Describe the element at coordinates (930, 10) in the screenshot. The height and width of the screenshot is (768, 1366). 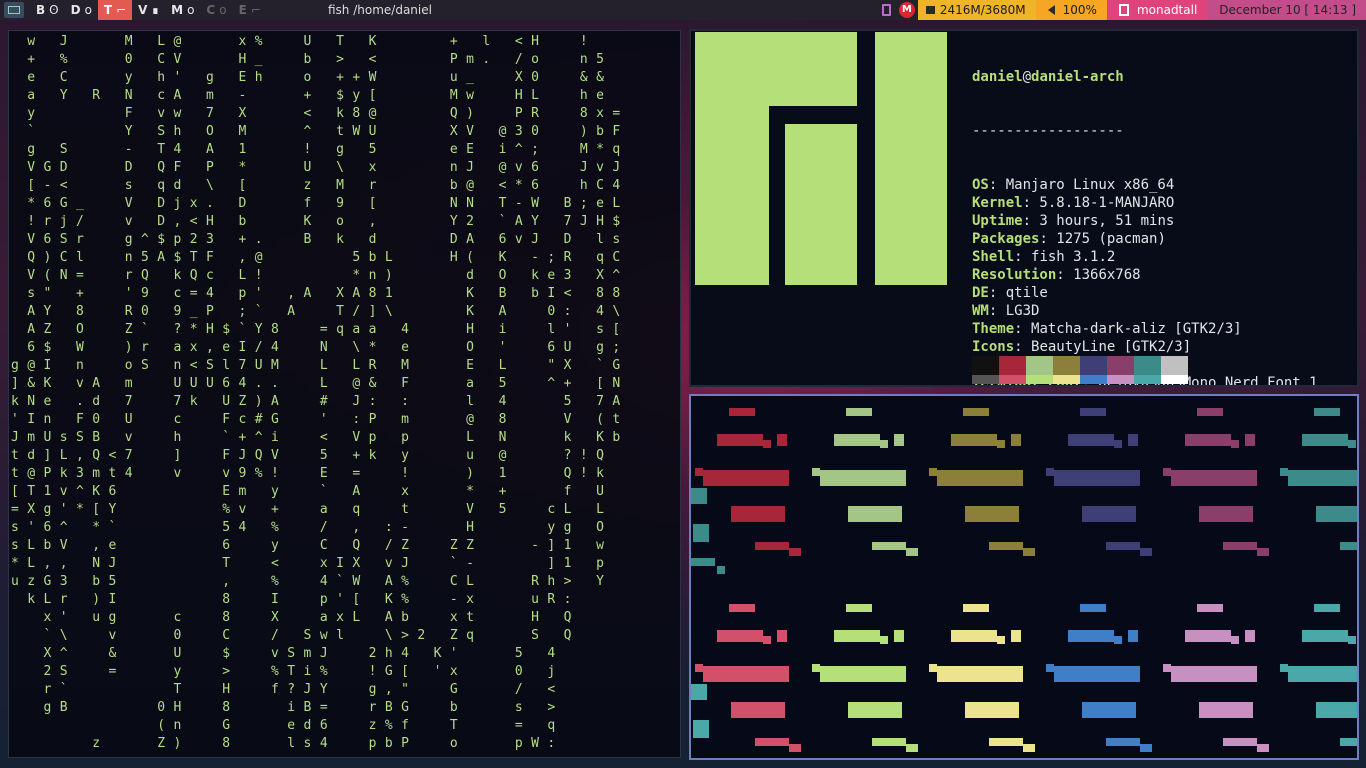
I see `memory-icon` at that location.